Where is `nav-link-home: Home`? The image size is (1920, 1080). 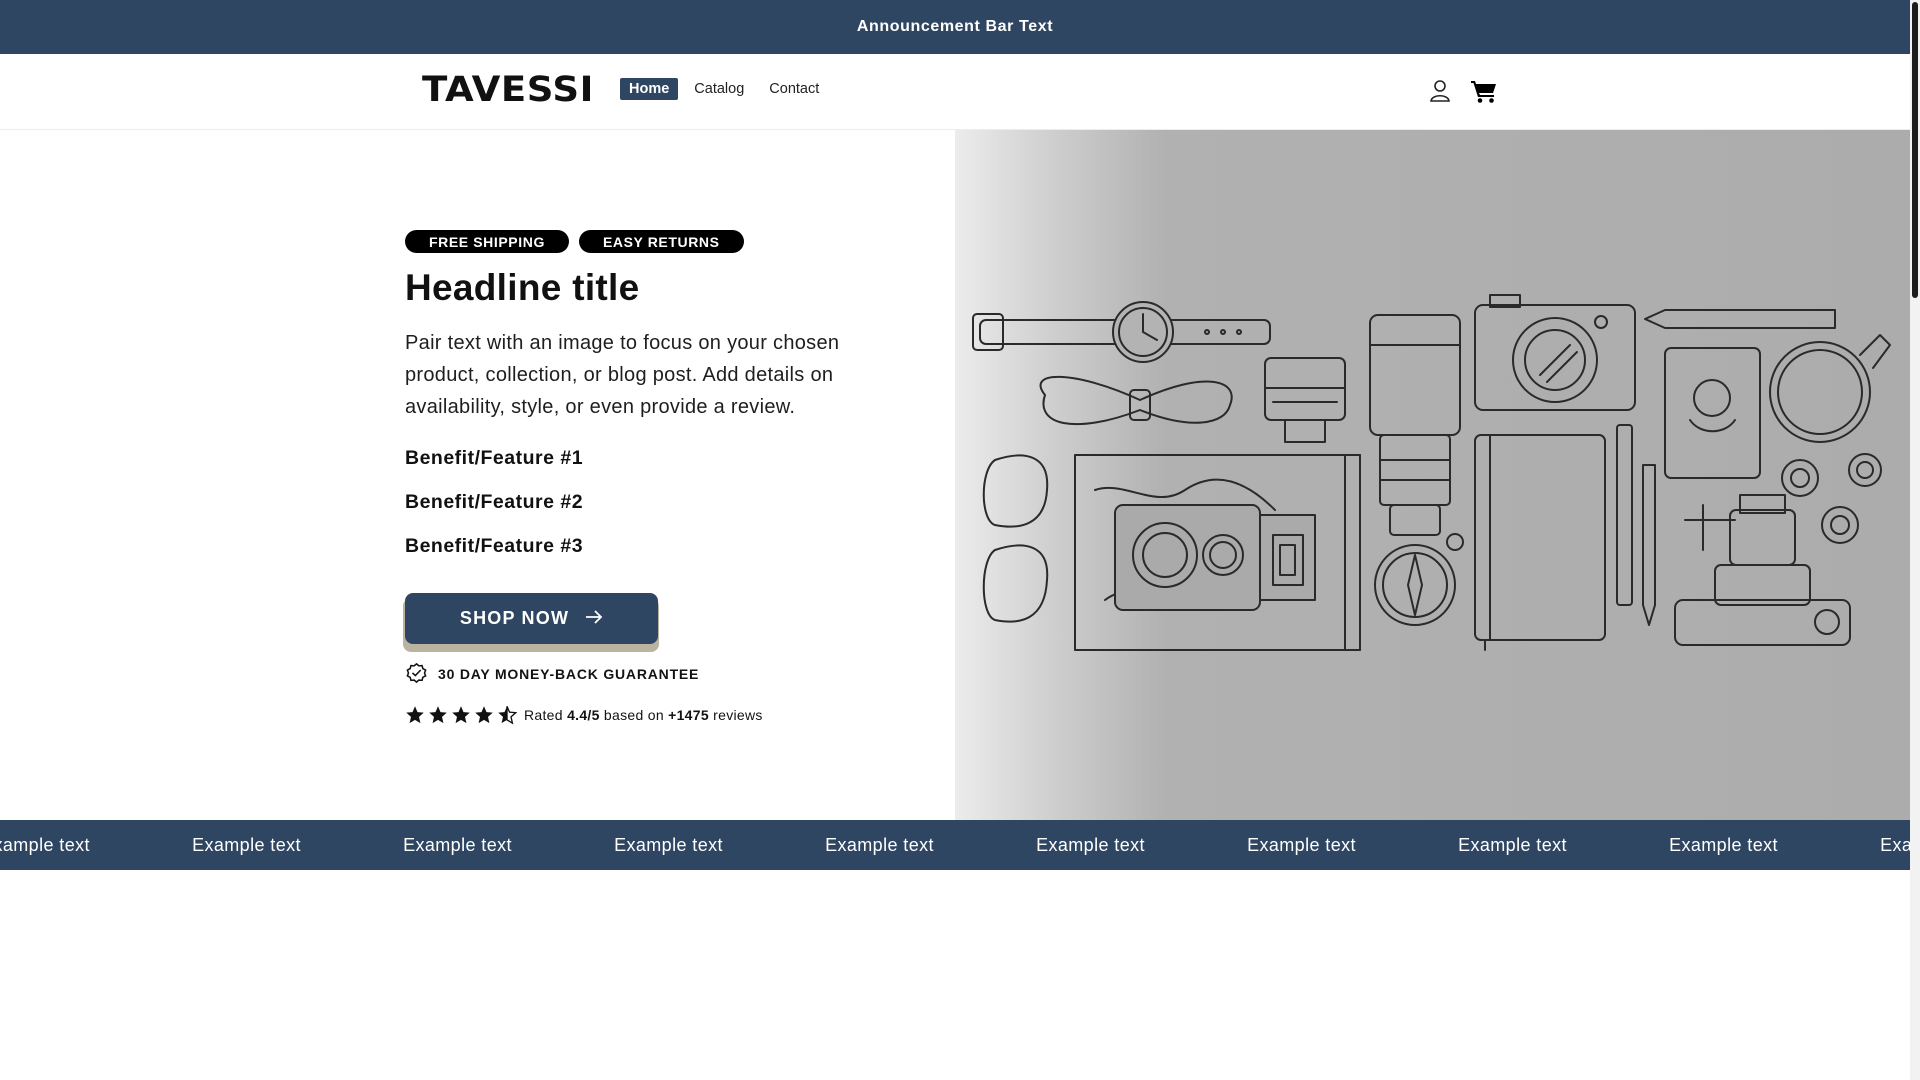 nav-link-home: Home is located at coordinates (649, 89).